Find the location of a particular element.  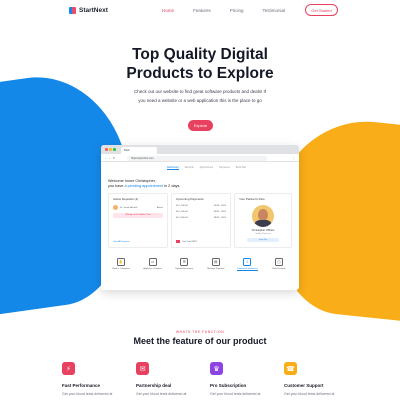

action-upload-document: ☰ Upload Document is located at coordinates (184, 264).